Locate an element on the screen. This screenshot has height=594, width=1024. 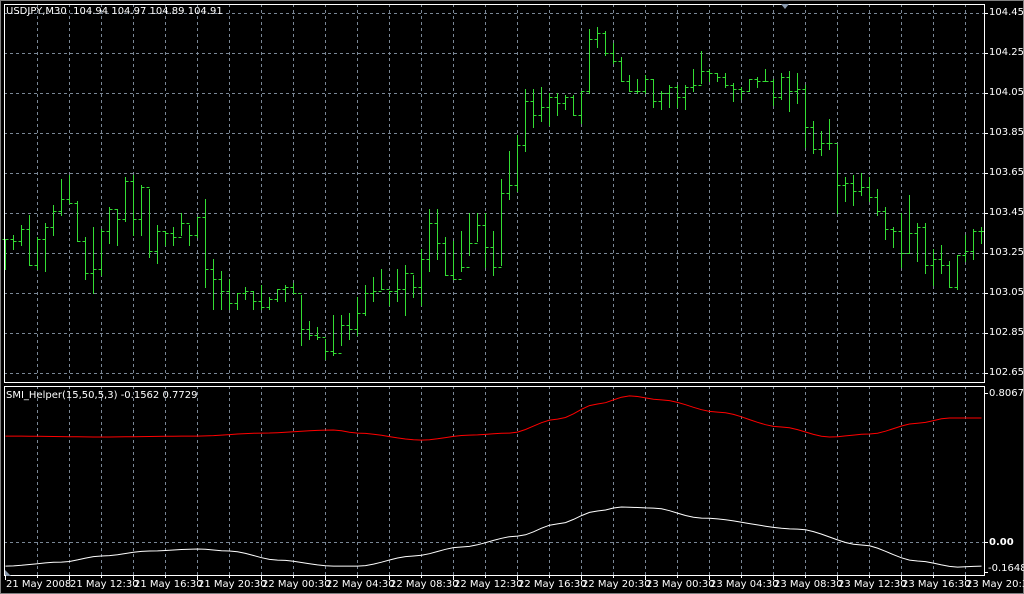
low-value: 104.89 is located at coordinates (167, 11).